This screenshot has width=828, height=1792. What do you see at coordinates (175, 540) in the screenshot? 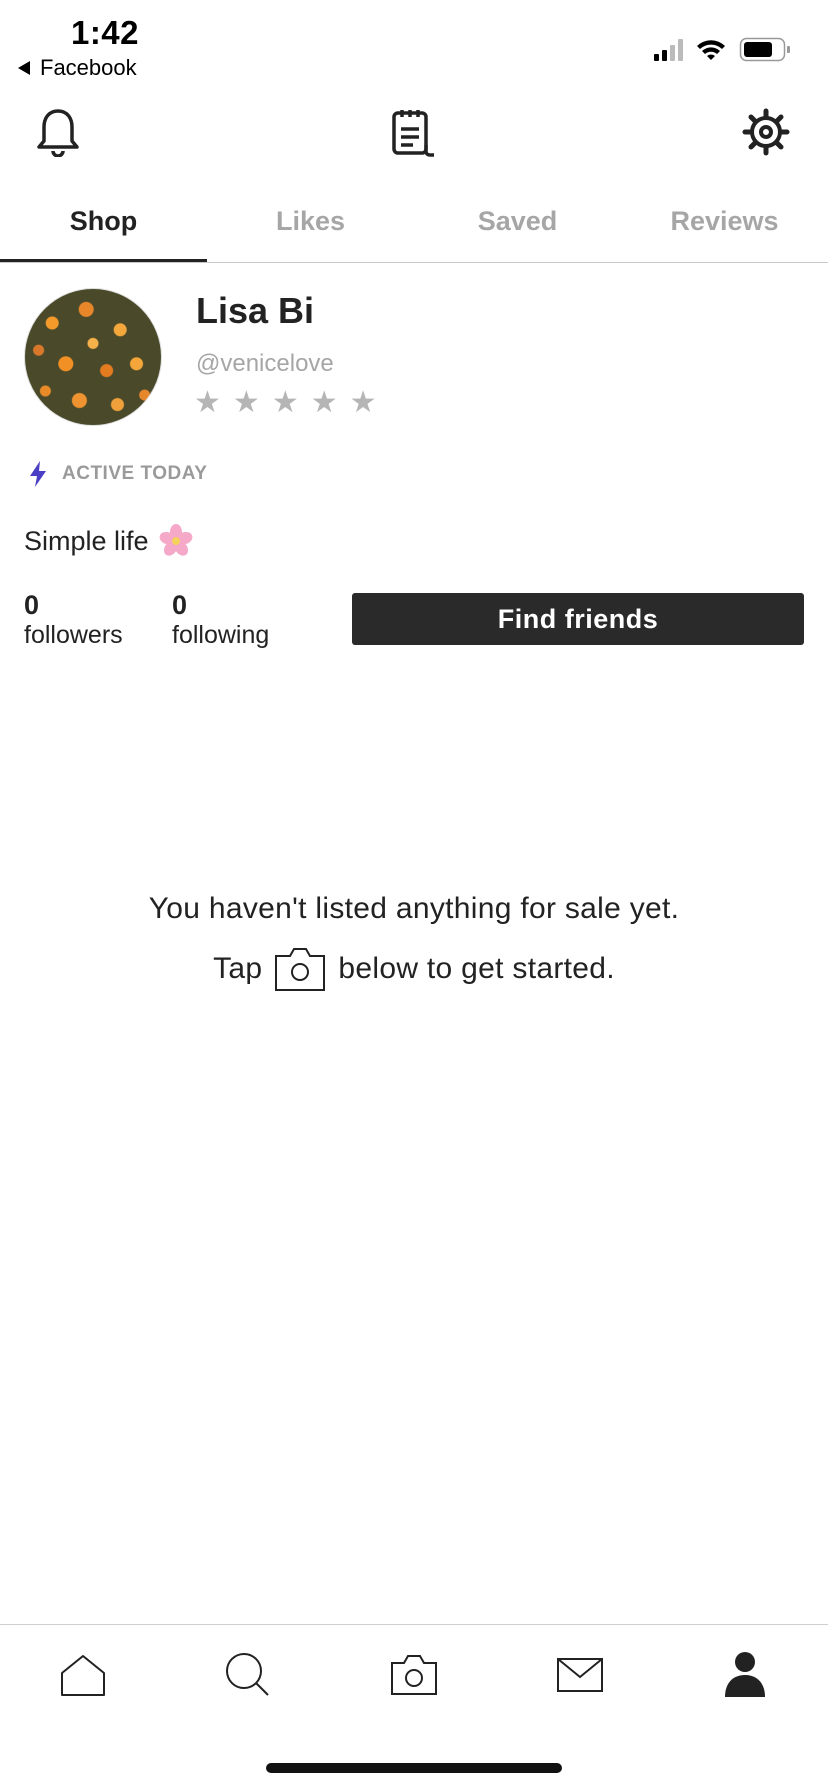
I see `cherry-blossom-icon` at bounding box center [175, 540].